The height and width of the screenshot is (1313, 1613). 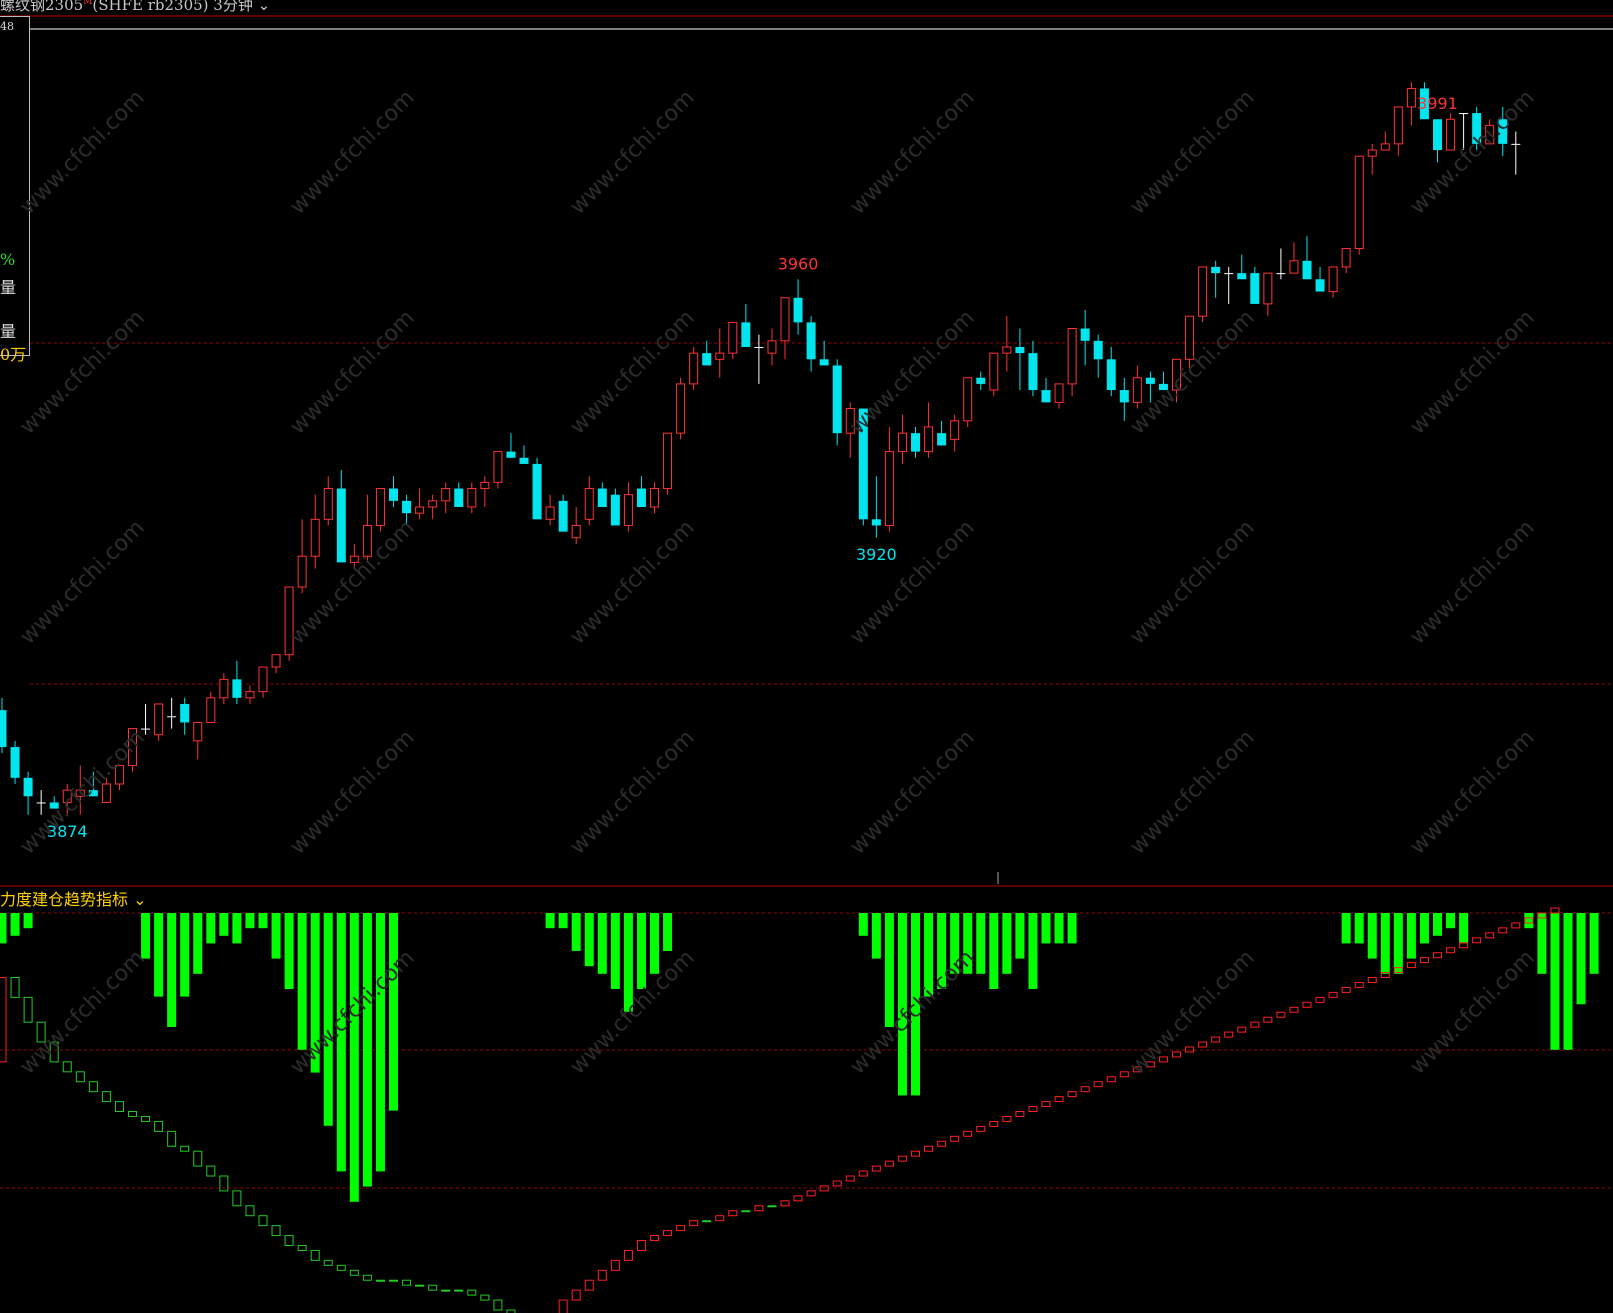 What do you see at coordinates (42, 7) in the screenshot?
I see `instrument-name: 螺纹钢2305` at bounding box center [42, 7].